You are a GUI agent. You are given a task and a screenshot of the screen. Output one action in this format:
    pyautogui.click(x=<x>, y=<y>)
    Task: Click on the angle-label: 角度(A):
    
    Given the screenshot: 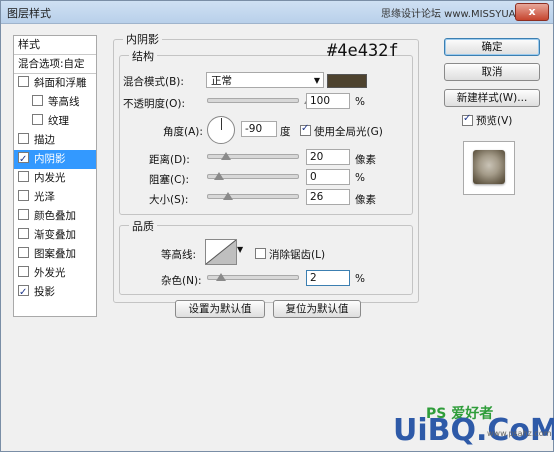 What is the action you would take?
    pyautogui.click(x=183, y=132)
    